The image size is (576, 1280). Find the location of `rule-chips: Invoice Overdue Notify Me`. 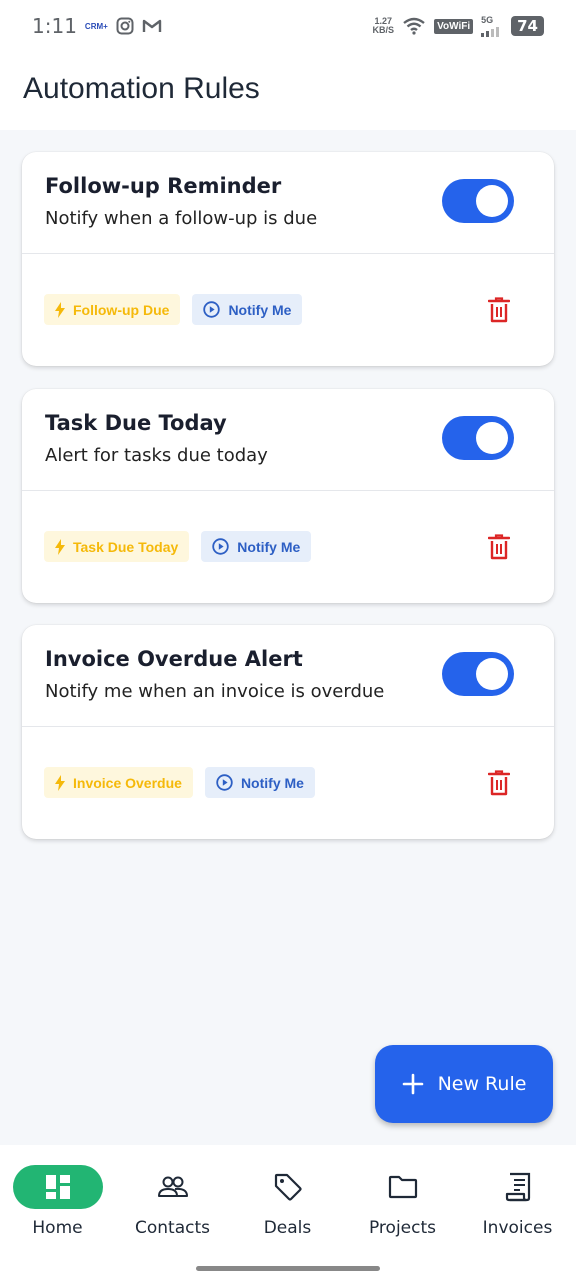

rule-chips: Invoice Overdue Notify Me is located at coordinates (179, 782).